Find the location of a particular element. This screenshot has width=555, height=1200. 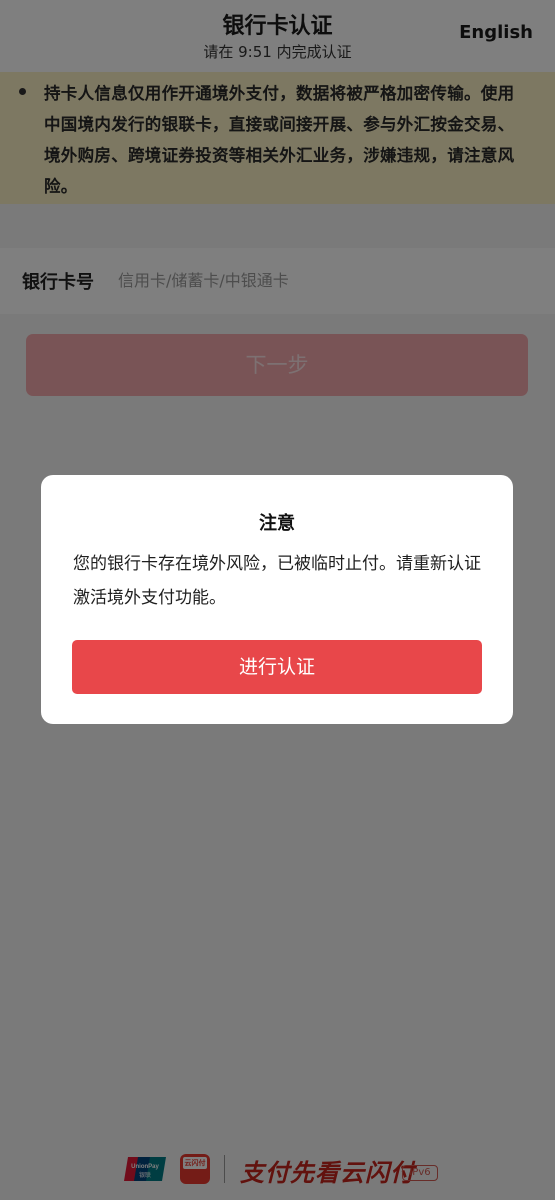

start-verification-button: 进行认证 is located at coordinates (277, 667).